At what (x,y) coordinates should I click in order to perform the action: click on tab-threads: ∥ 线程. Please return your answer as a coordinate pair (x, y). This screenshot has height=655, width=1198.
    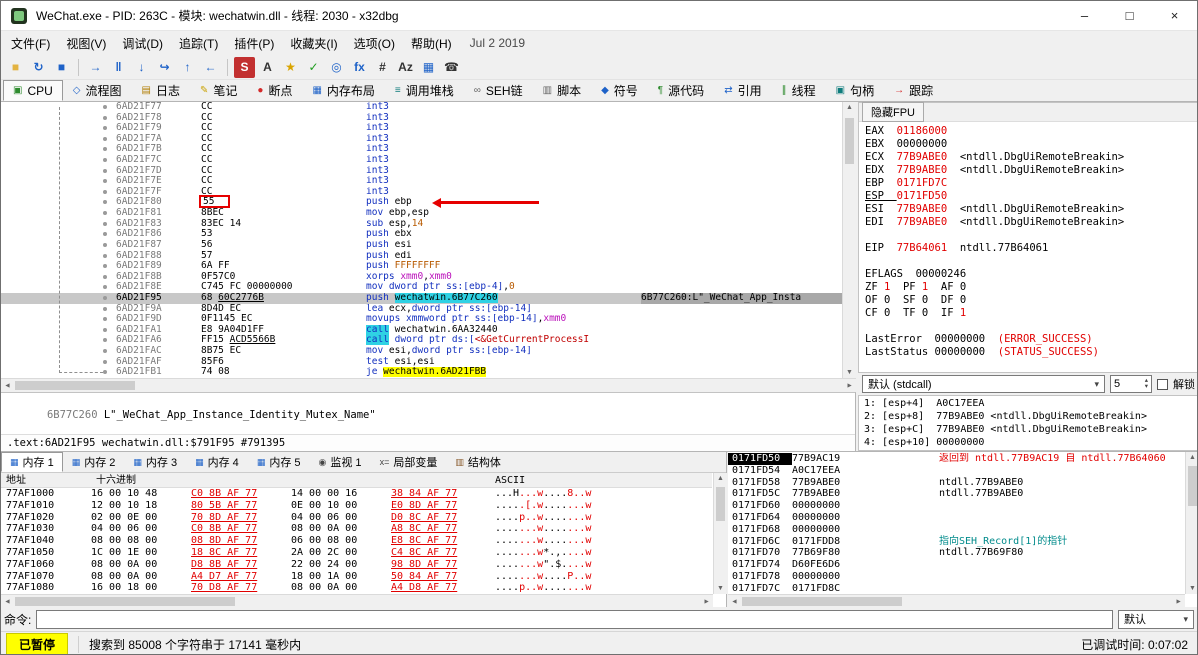
    Looking at the image, I should click on (799, 90).